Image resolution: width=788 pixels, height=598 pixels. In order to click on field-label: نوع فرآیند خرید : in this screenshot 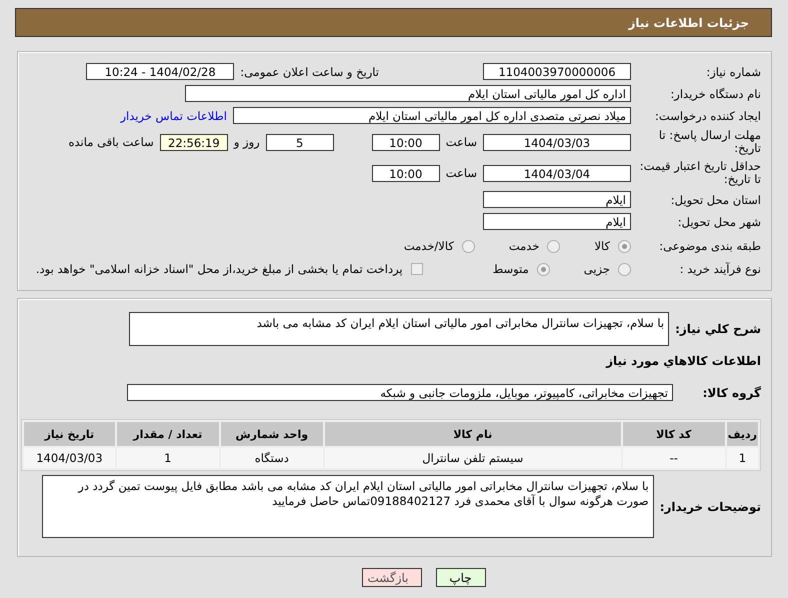, I will do `click(719, 269)`.